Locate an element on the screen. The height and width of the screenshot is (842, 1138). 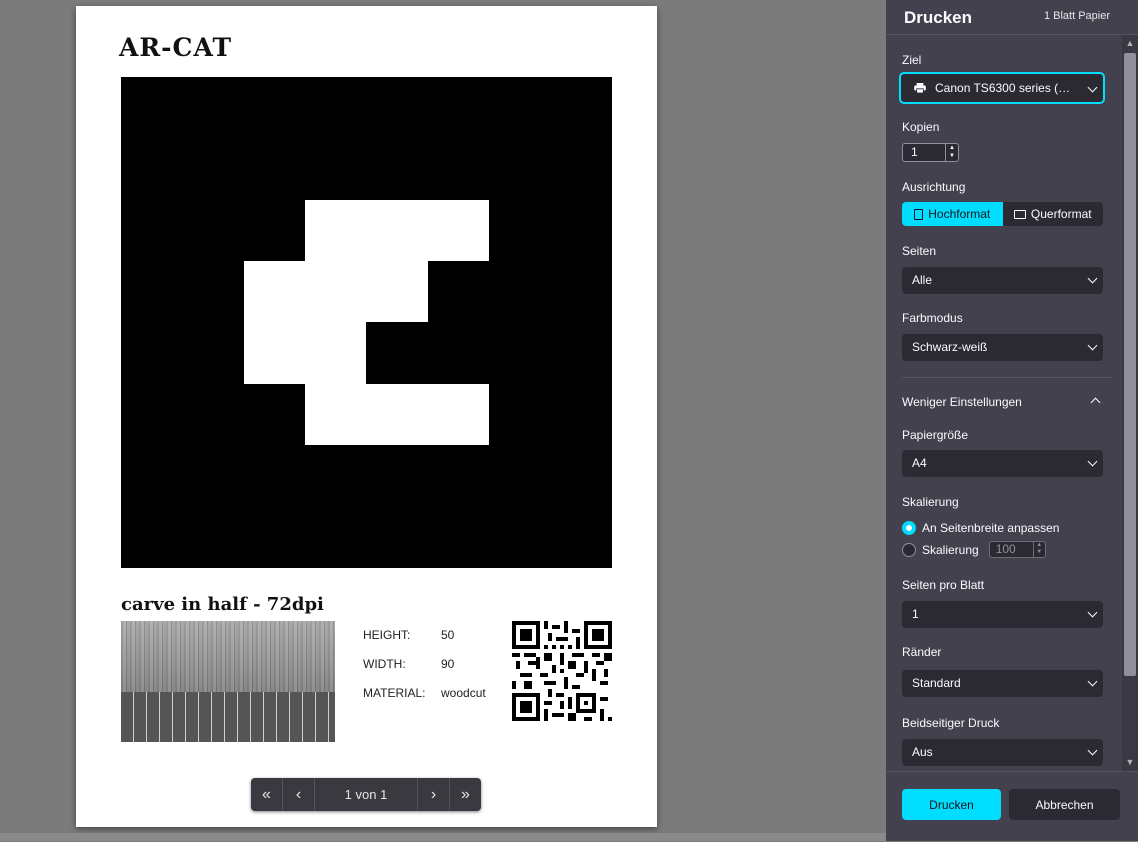
spec-row: WIDTH: 90 is located at coordinates (424, 671).